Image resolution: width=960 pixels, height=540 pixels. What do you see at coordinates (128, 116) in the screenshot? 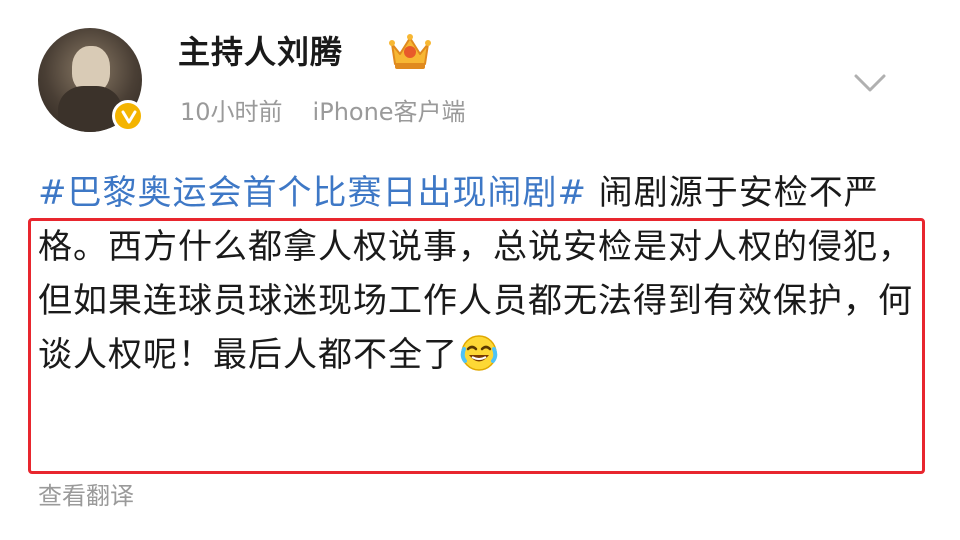
I see `verified-icon` at bounding box center [128, 116].